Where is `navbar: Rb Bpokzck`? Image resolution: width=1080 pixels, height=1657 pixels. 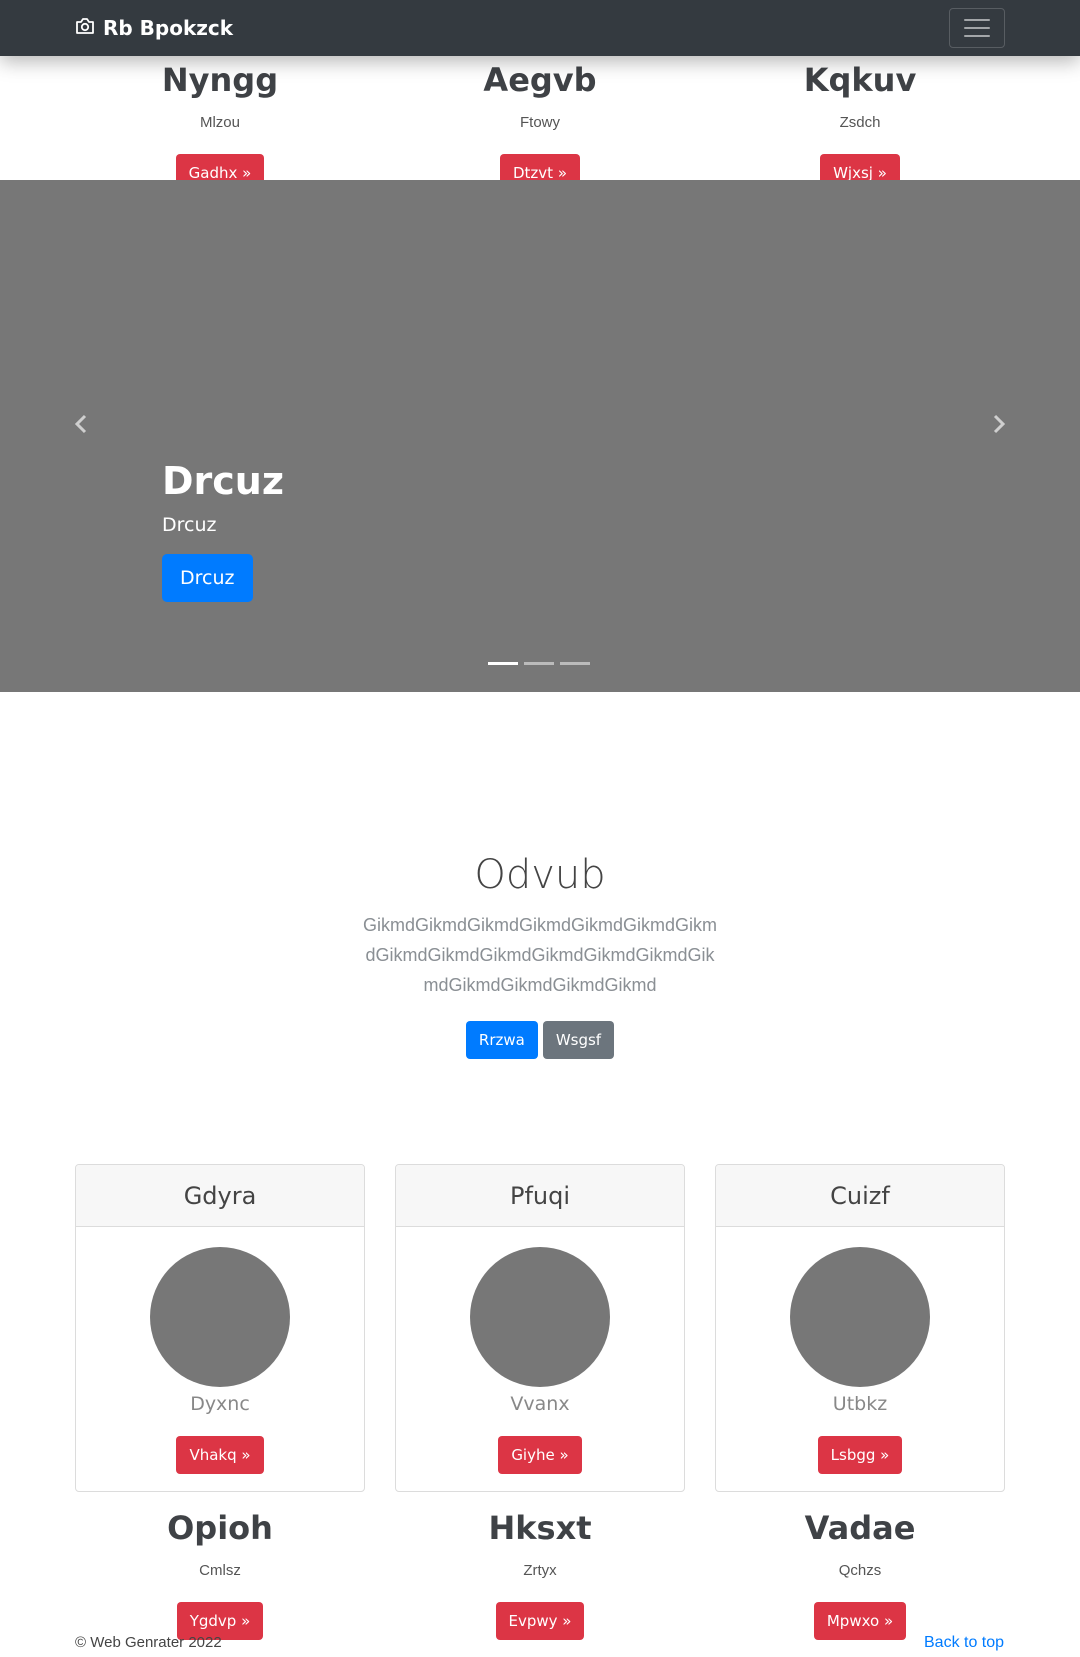
navbar: Rb Bpokzck is located at coordinates (540, 28).